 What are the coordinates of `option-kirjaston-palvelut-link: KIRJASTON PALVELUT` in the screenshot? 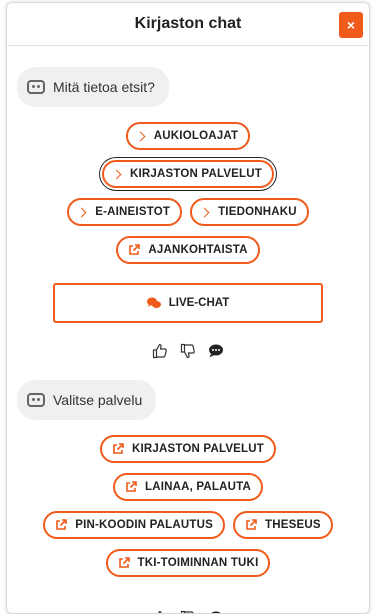 It's located at (188, 449).